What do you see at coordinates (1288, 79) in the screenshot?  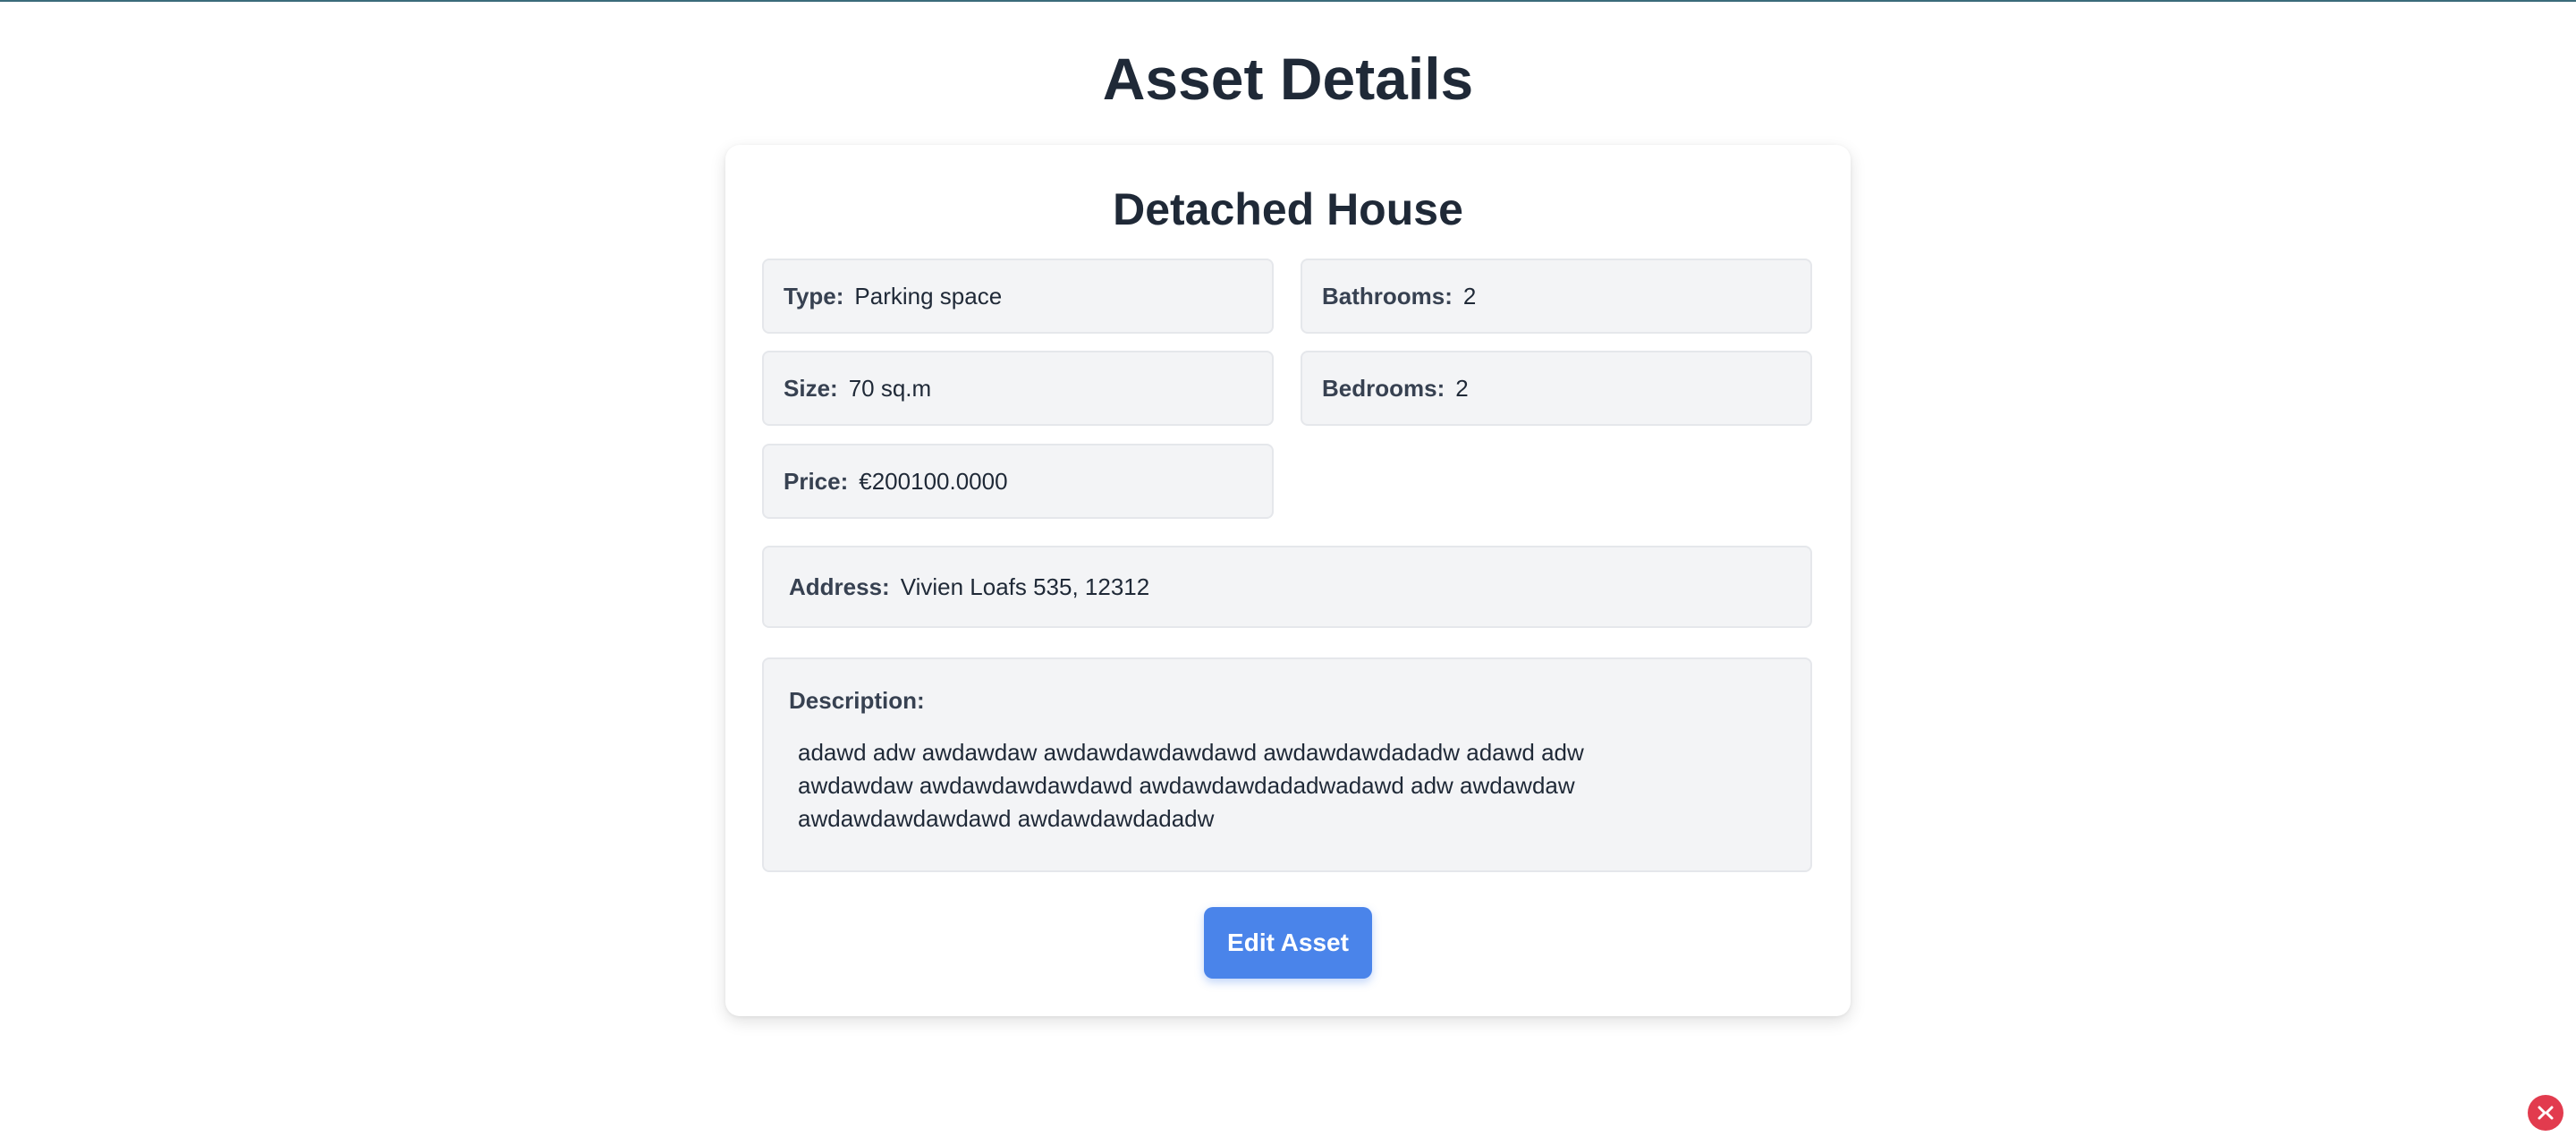 I see `page-title: Asset Details` at bounding box center [1288, 79].